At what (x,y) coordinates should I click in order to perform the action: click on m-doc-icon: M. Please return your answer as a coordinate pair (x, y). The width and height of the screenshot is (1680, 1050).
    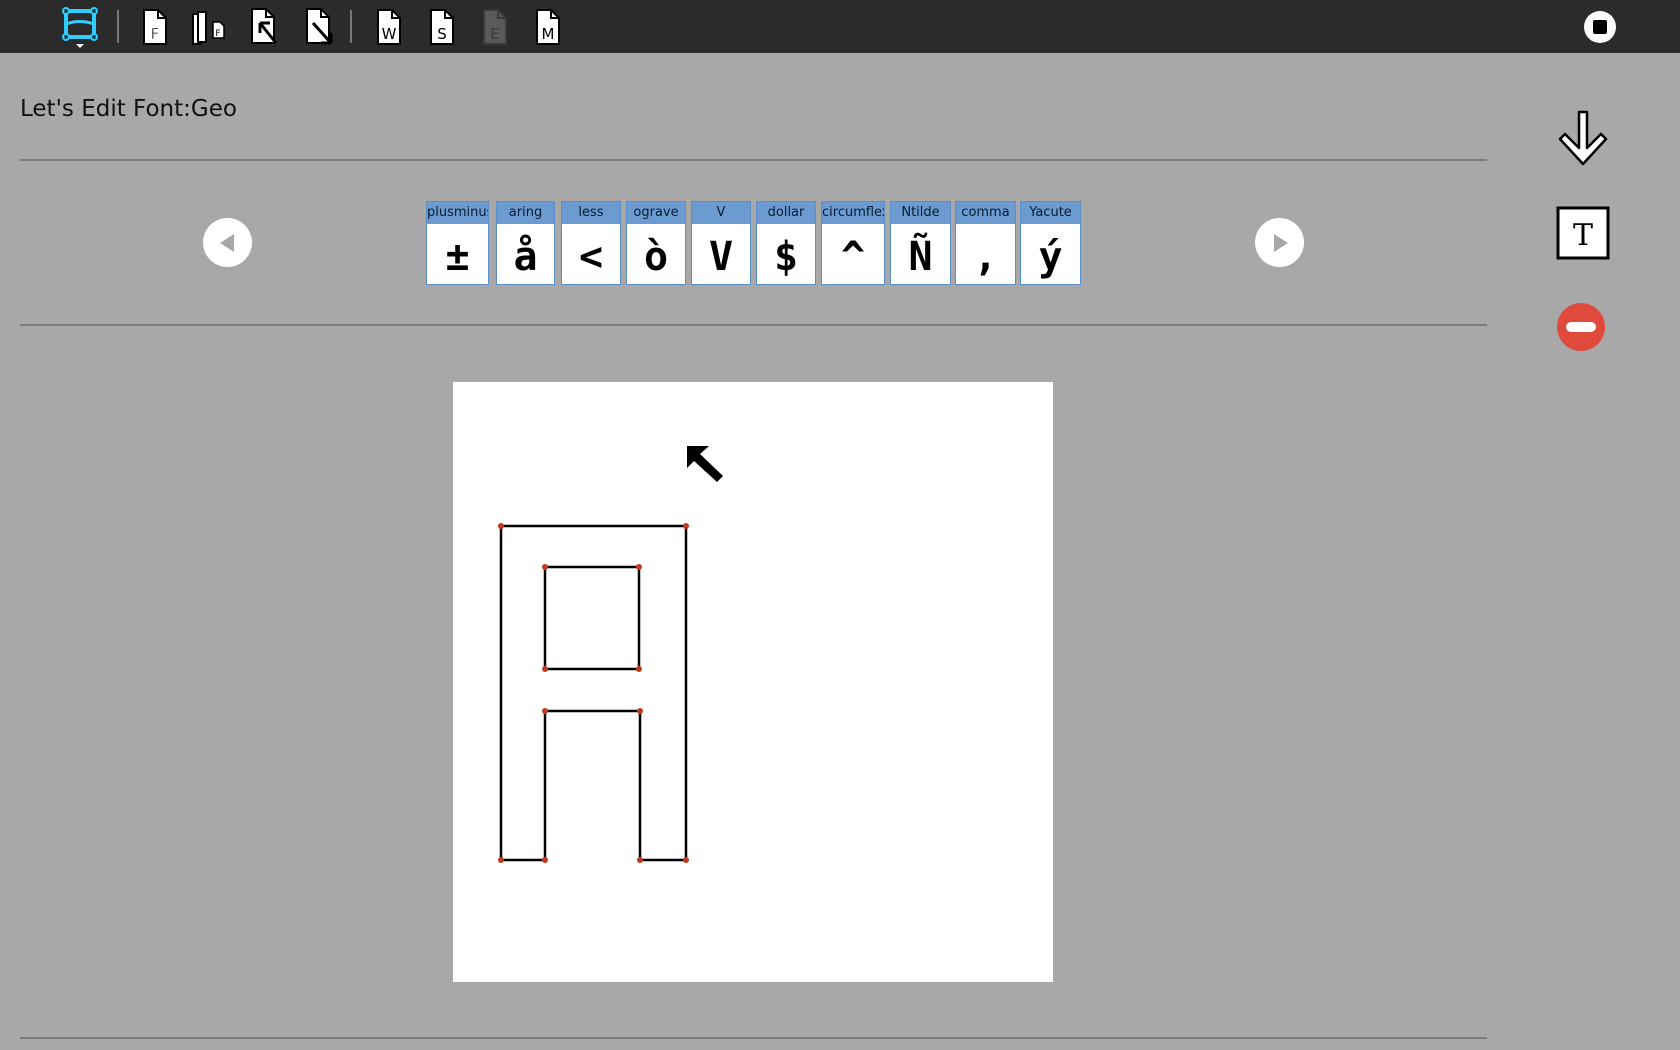
    Looking at the image, I should click on (548, 27).